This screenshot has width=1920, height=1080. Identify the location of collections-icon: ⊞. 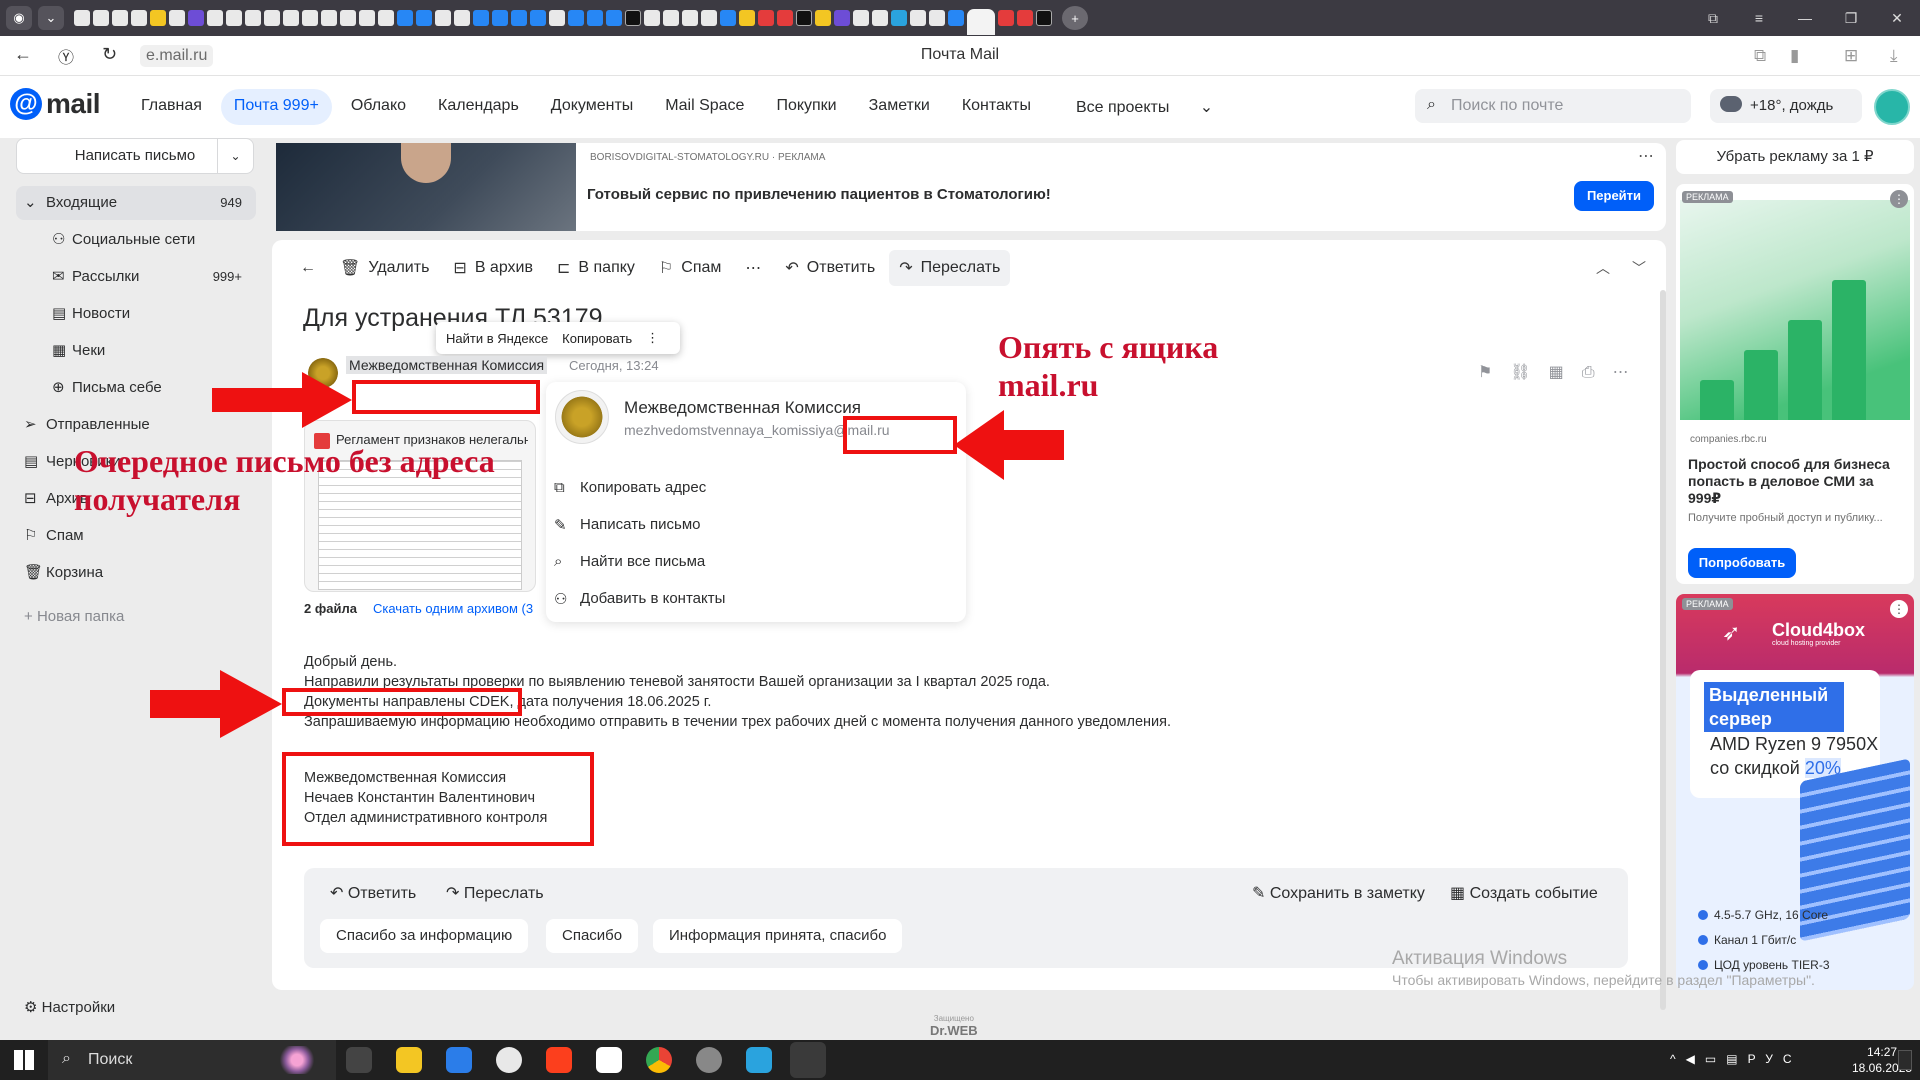
(1851, 56).